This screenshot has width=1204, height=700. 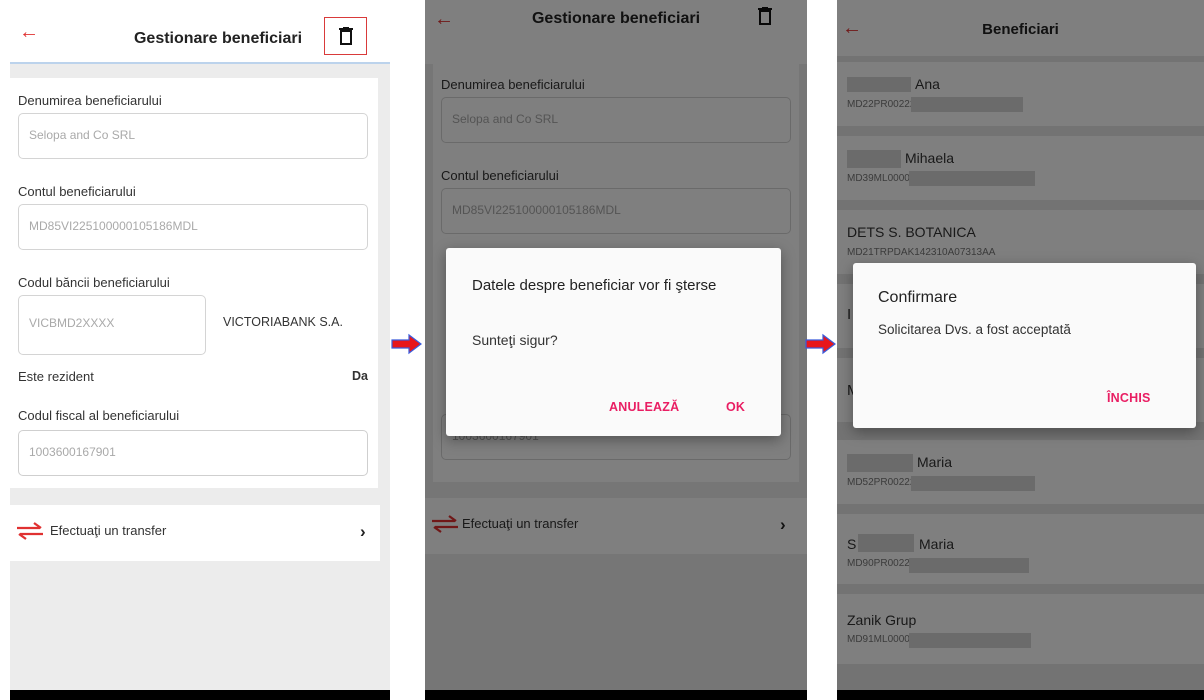 I want to click on transfer-label: Efectuaţi un transfer, so click(x=108, y=530).